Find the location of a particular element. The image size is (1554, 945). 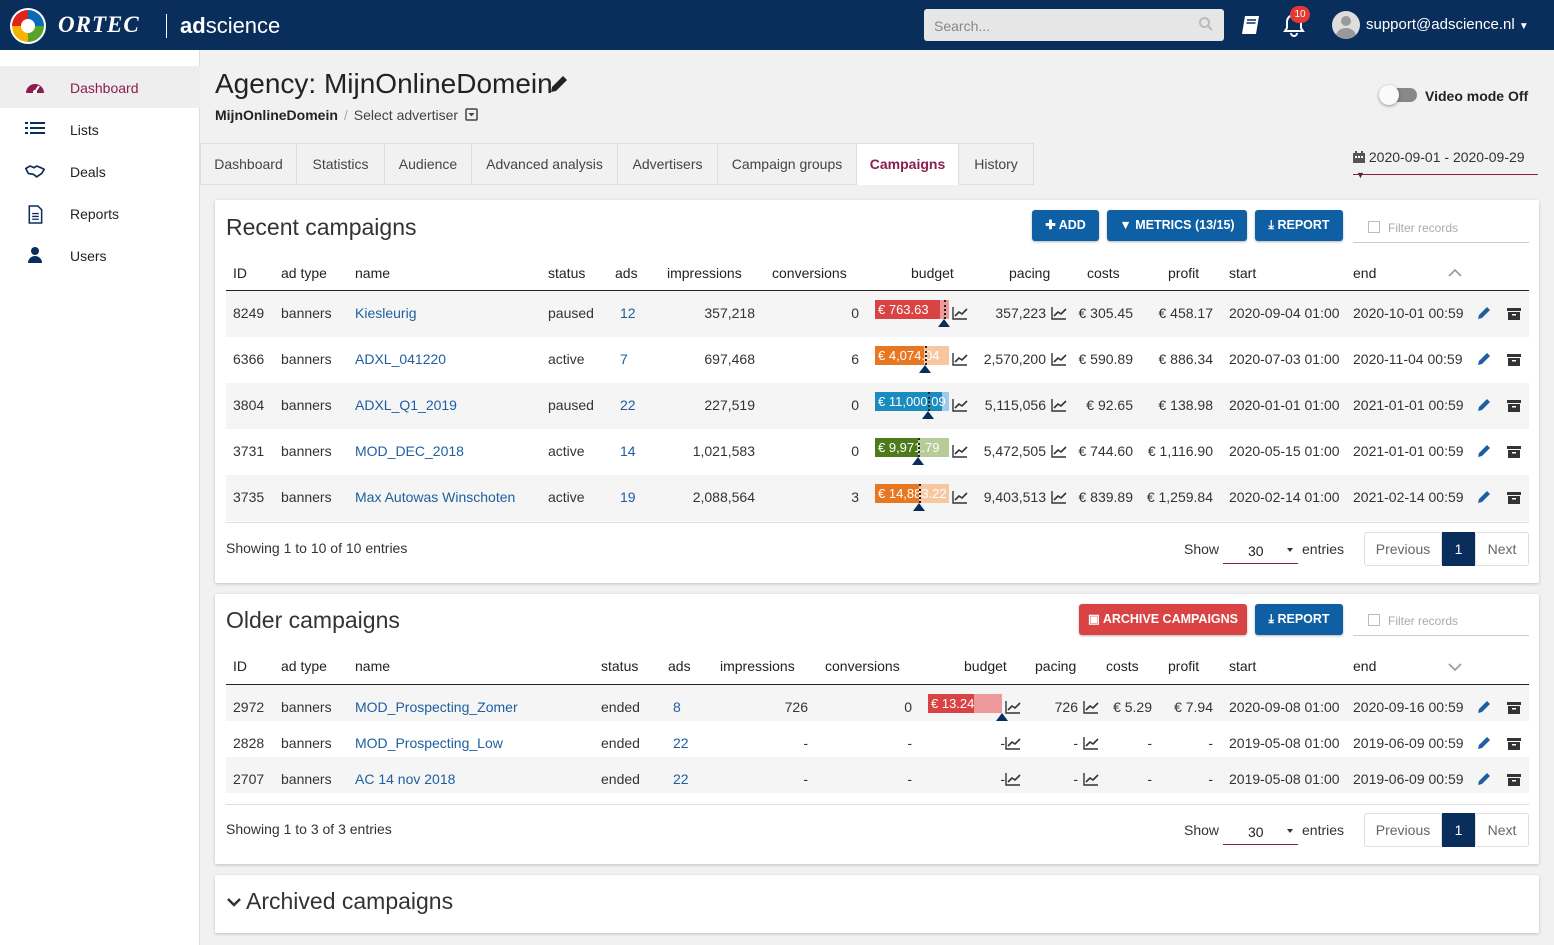

campaign-link: MOD_Prospecting_Low is located at coordinates (429, 743).